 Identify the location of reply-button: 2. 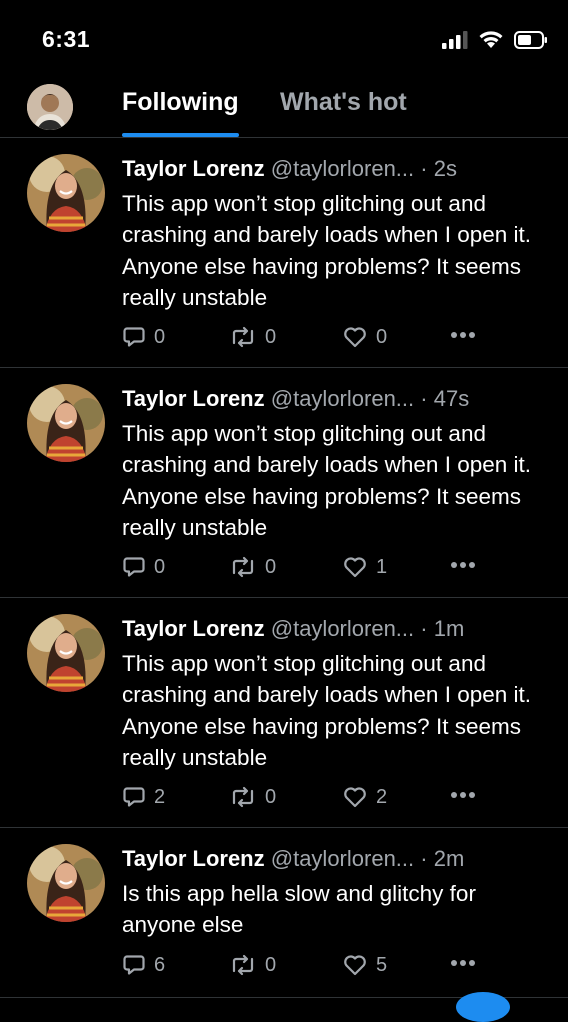
(143, 797).